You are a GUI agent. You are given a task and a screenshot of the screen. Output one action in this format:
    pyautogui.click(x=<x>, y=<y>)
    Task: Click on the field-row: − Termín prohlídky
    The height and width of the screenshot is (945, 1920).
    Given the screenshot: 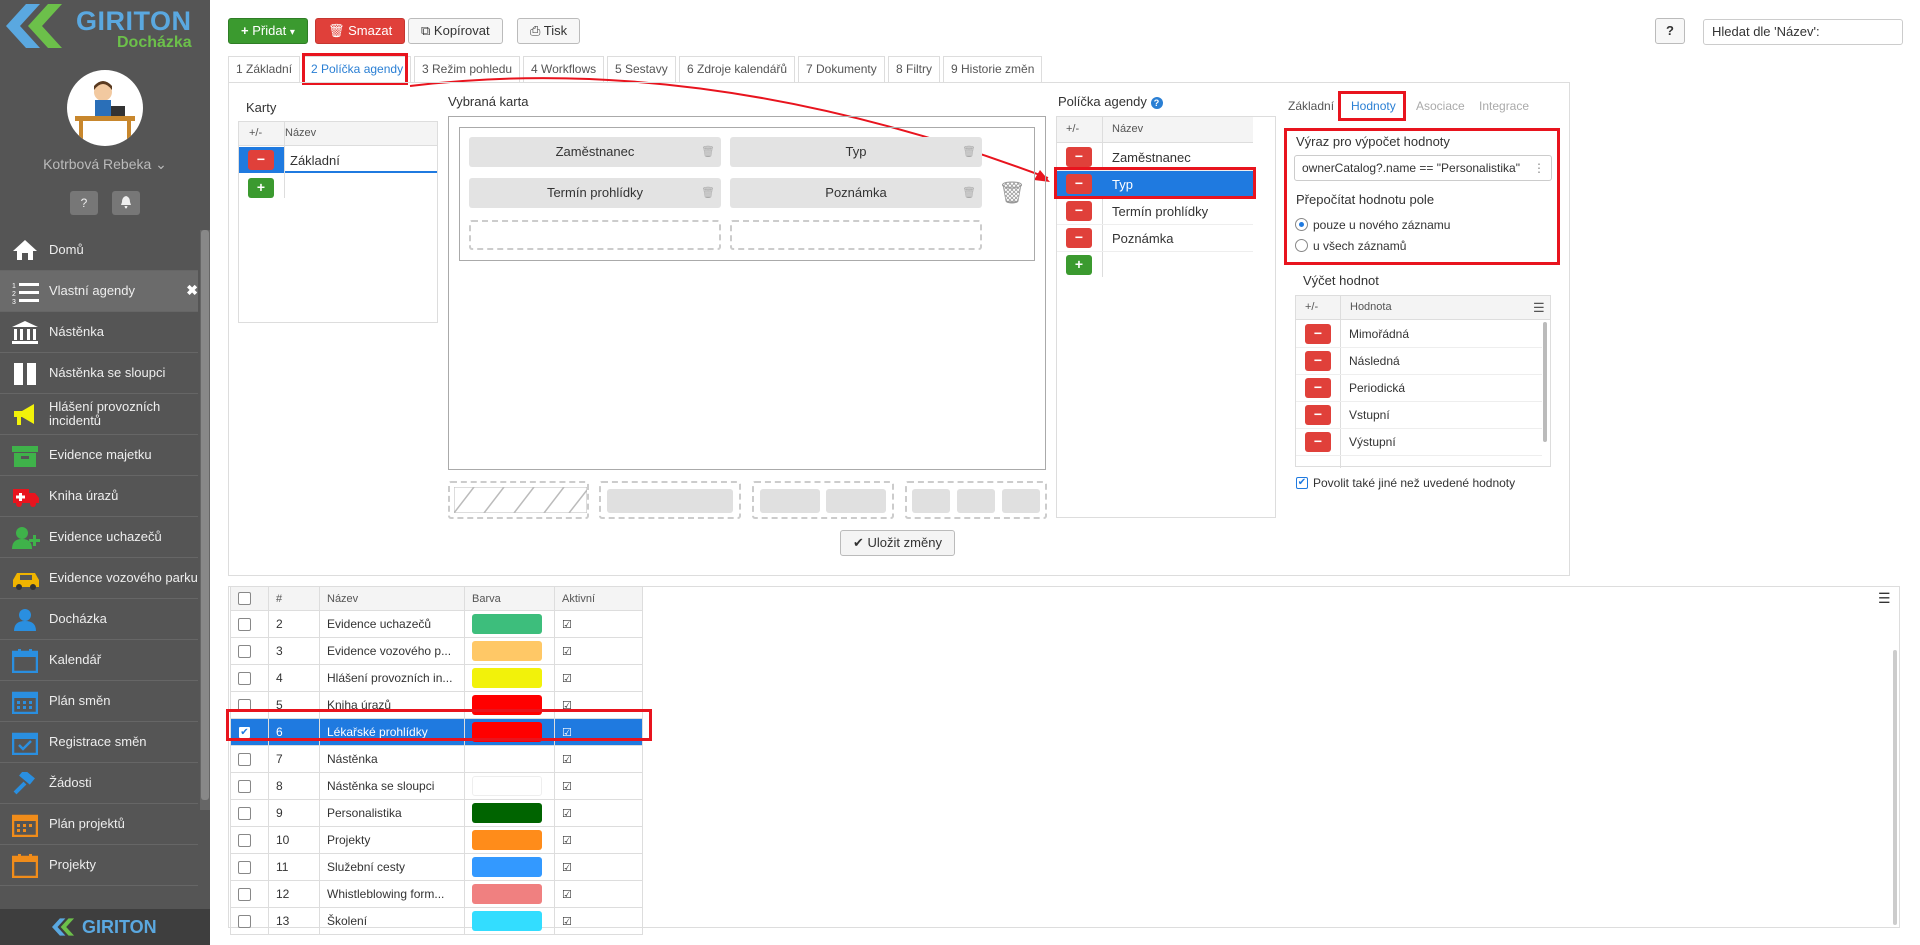 What is the action you would take?
    pyautogui.click(x=1155, y=211)
    